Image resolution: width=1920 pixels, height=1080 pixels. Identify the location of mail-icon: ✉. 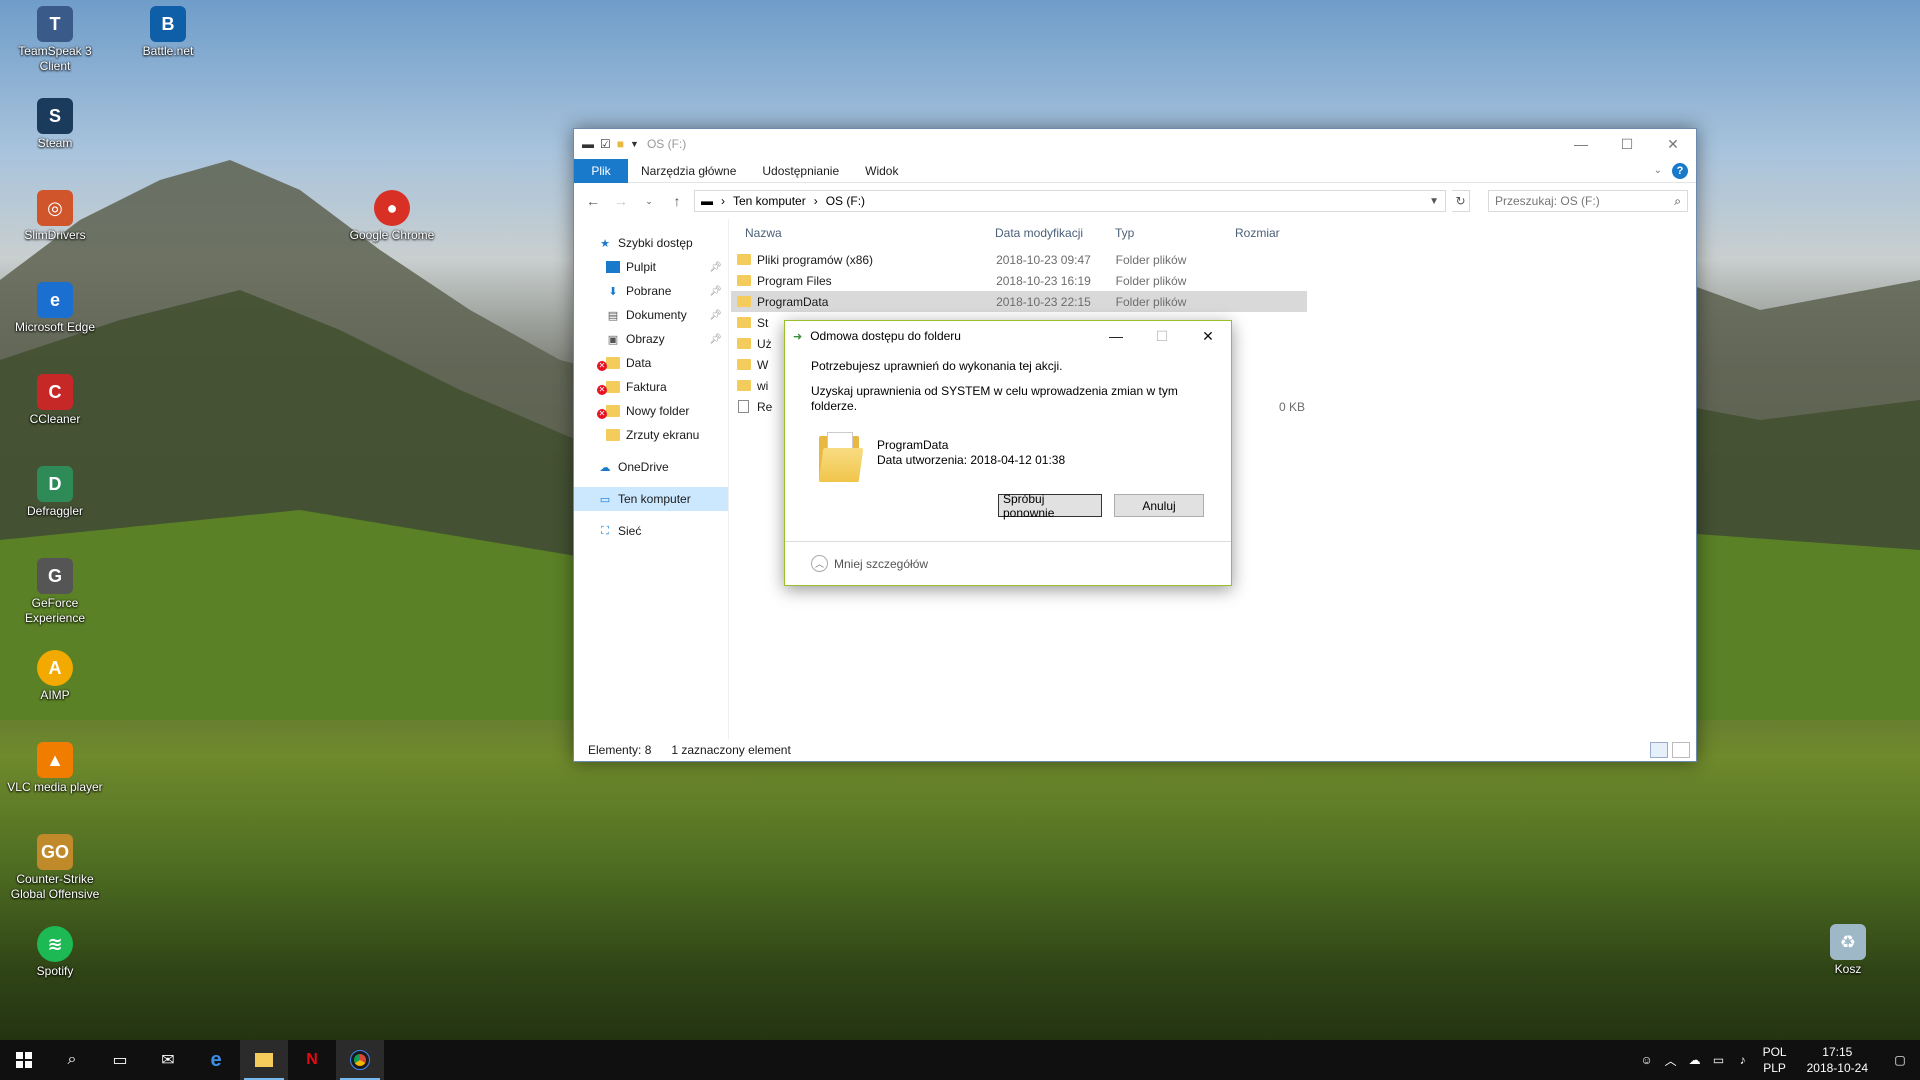
(168, 1060).